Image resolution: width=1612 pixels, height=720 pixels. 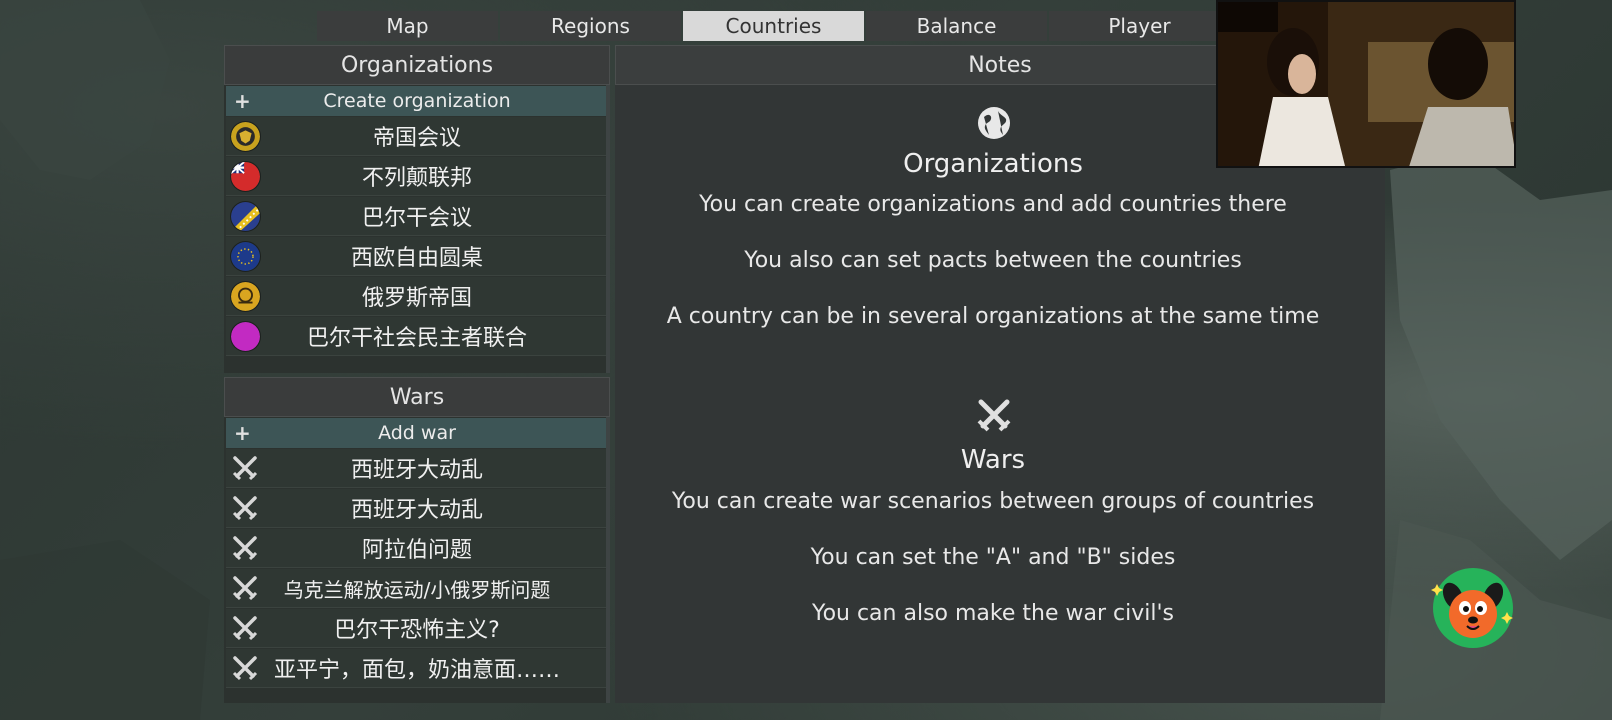 I want to click on organization-name: 帝国会议, so click(x=416, y=138).